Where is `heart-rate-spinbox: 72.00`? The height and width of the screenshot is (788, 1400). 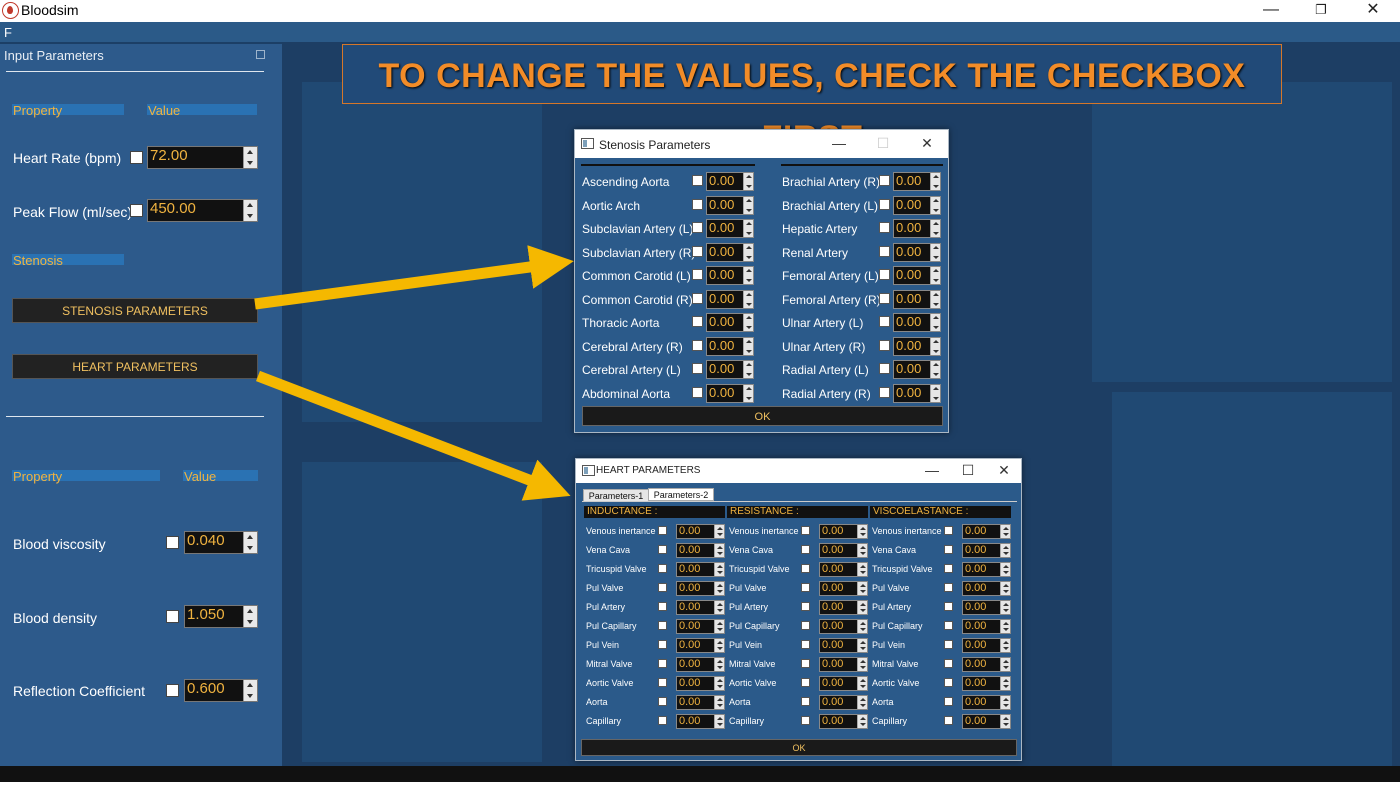 heart-rate-spinbox: 72.00 is located at coordinates (202, 157).